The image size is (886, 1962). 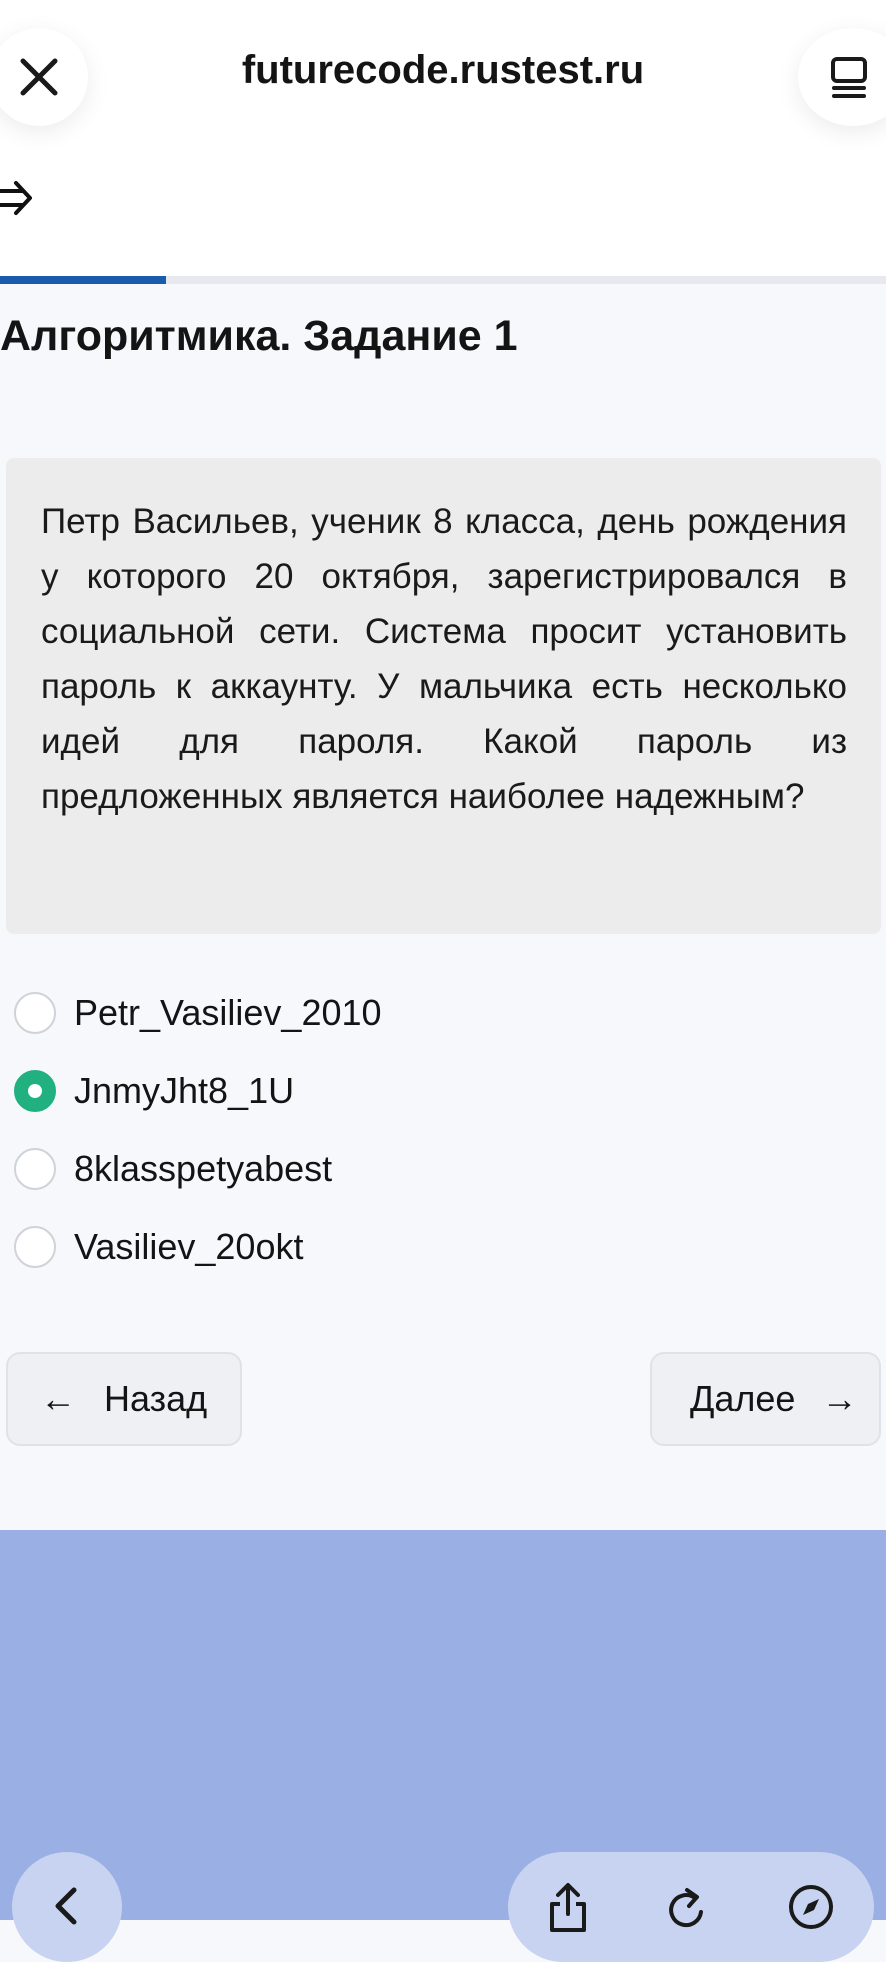 I want to click on answer-option-label: Petr_Vasiliev_2010, so click(x=228, y=1012).